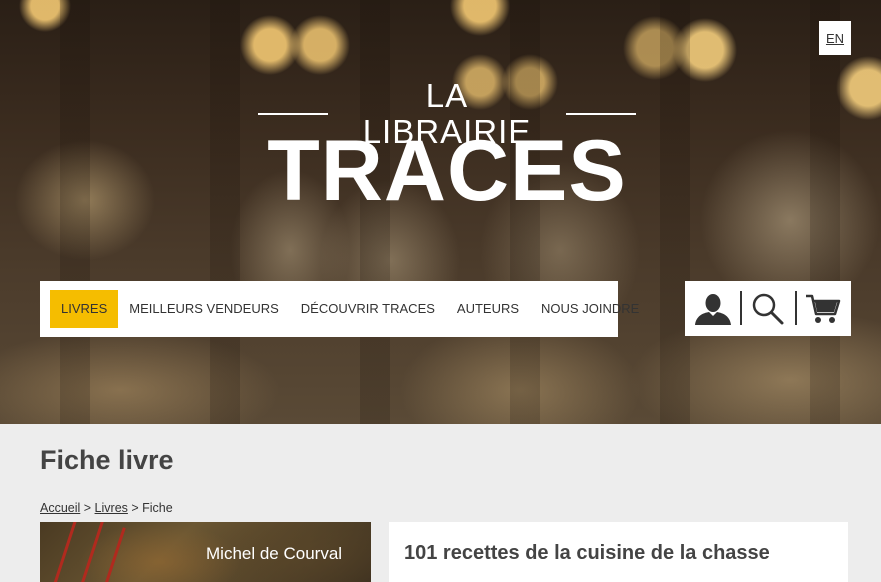 The image size is (881, 582). Describe the element at coordinates (274, 553) in the screenshot. I see `cover-author: Michel de Courval` at that location.